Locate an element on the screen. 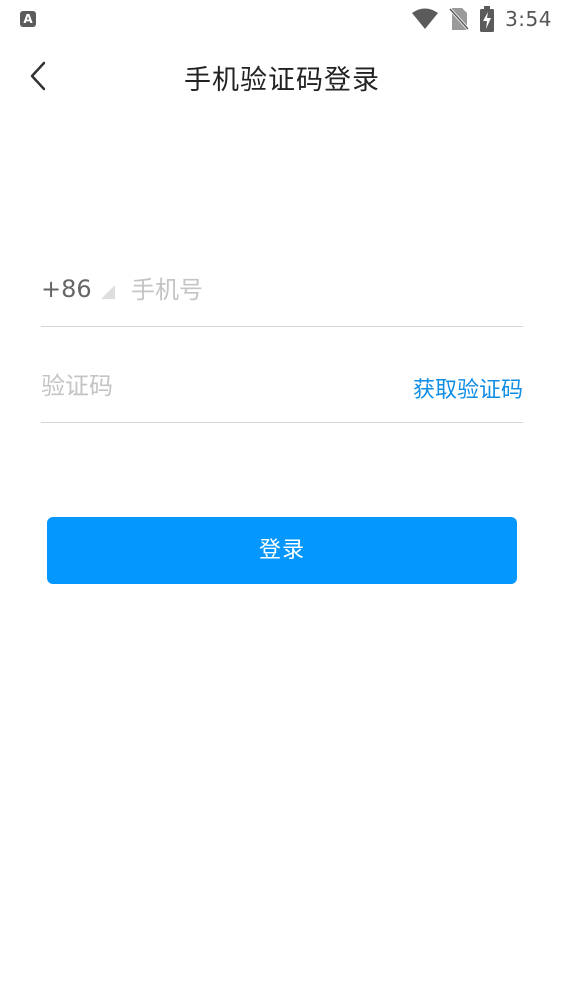 The height and width of the screenshot is (1002, 564). header: 手机验证码登录 is located at coordinates (282, 76).